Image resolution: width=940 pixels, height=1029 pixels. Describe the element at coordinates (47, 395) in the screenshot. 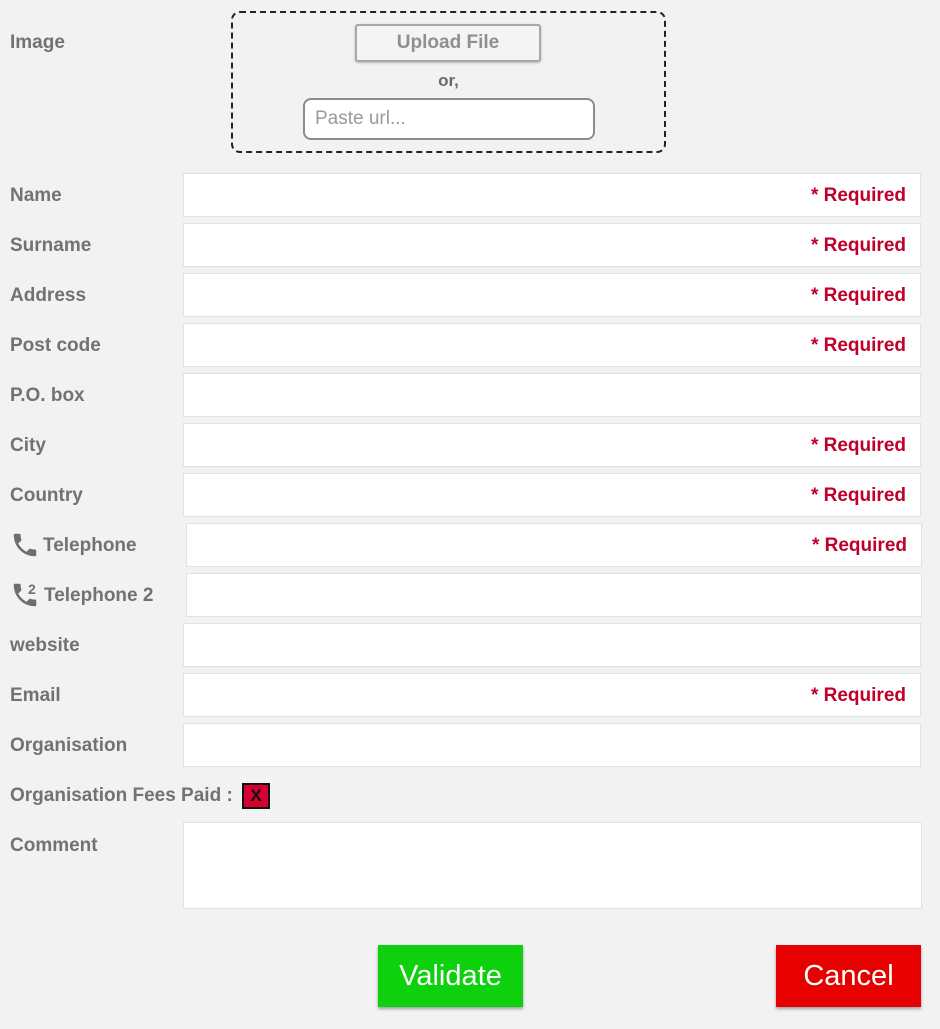

I see `po-box-label: P.O. box` at that location.